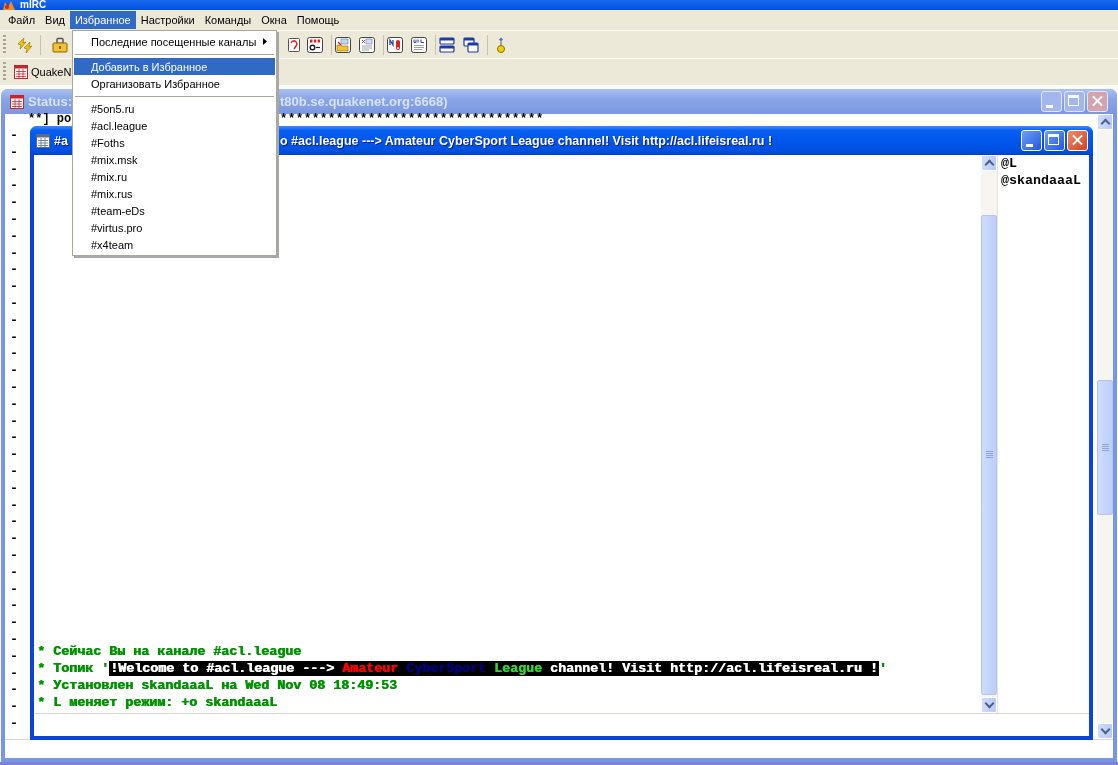  What do you see at coordinates (395, 44) in the screenshot?
I see `alert-card-icon` at bounding box center [395, 44].